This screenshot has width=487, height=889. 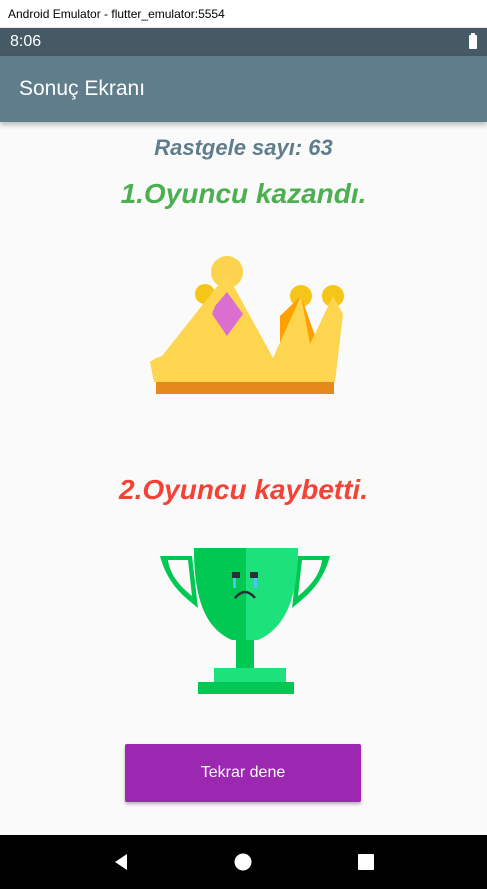 What do you see at coordinates (243, 489) in the screenshot?
I see `loser-text: 2.Oyuncu kaybetti.` at bounding box center [243, 489].